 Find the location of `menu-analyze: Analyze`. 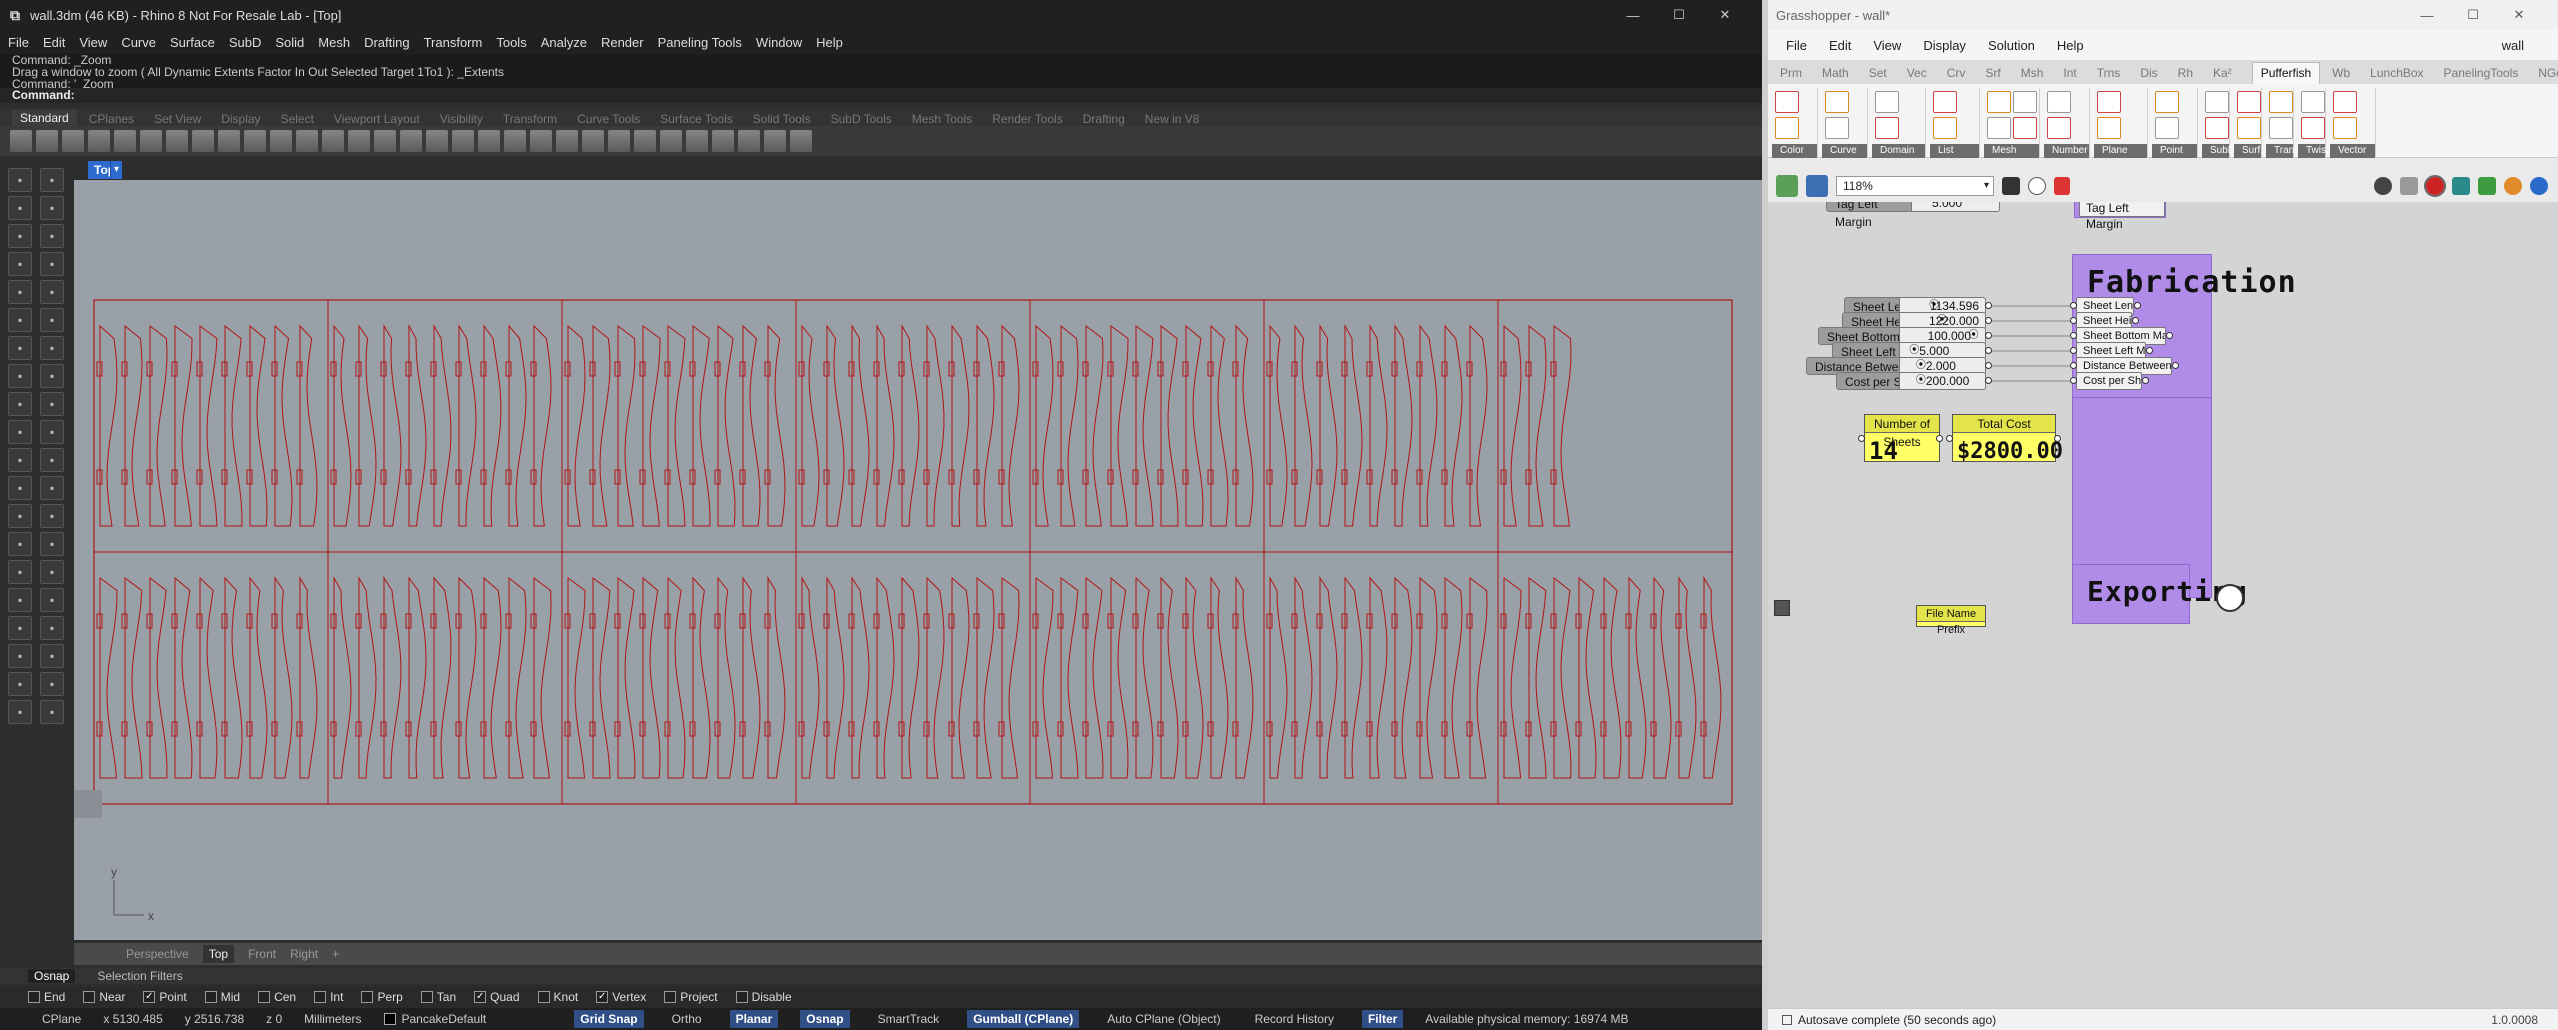

menu-analyze: Analyze is located at coordinates (564, 42).